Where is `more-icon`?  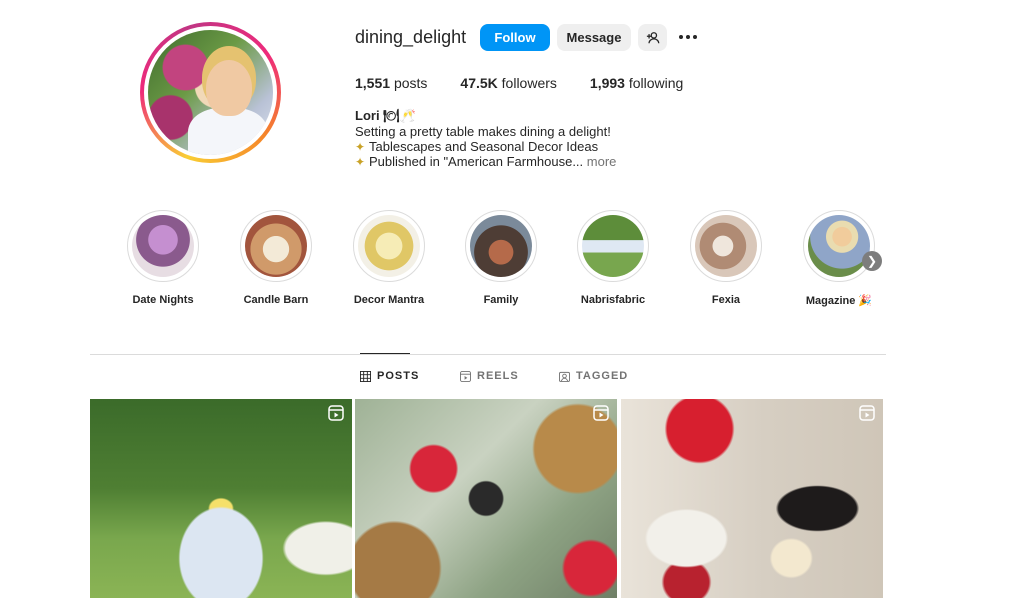
more-icon is located at coordinates (688, 37).